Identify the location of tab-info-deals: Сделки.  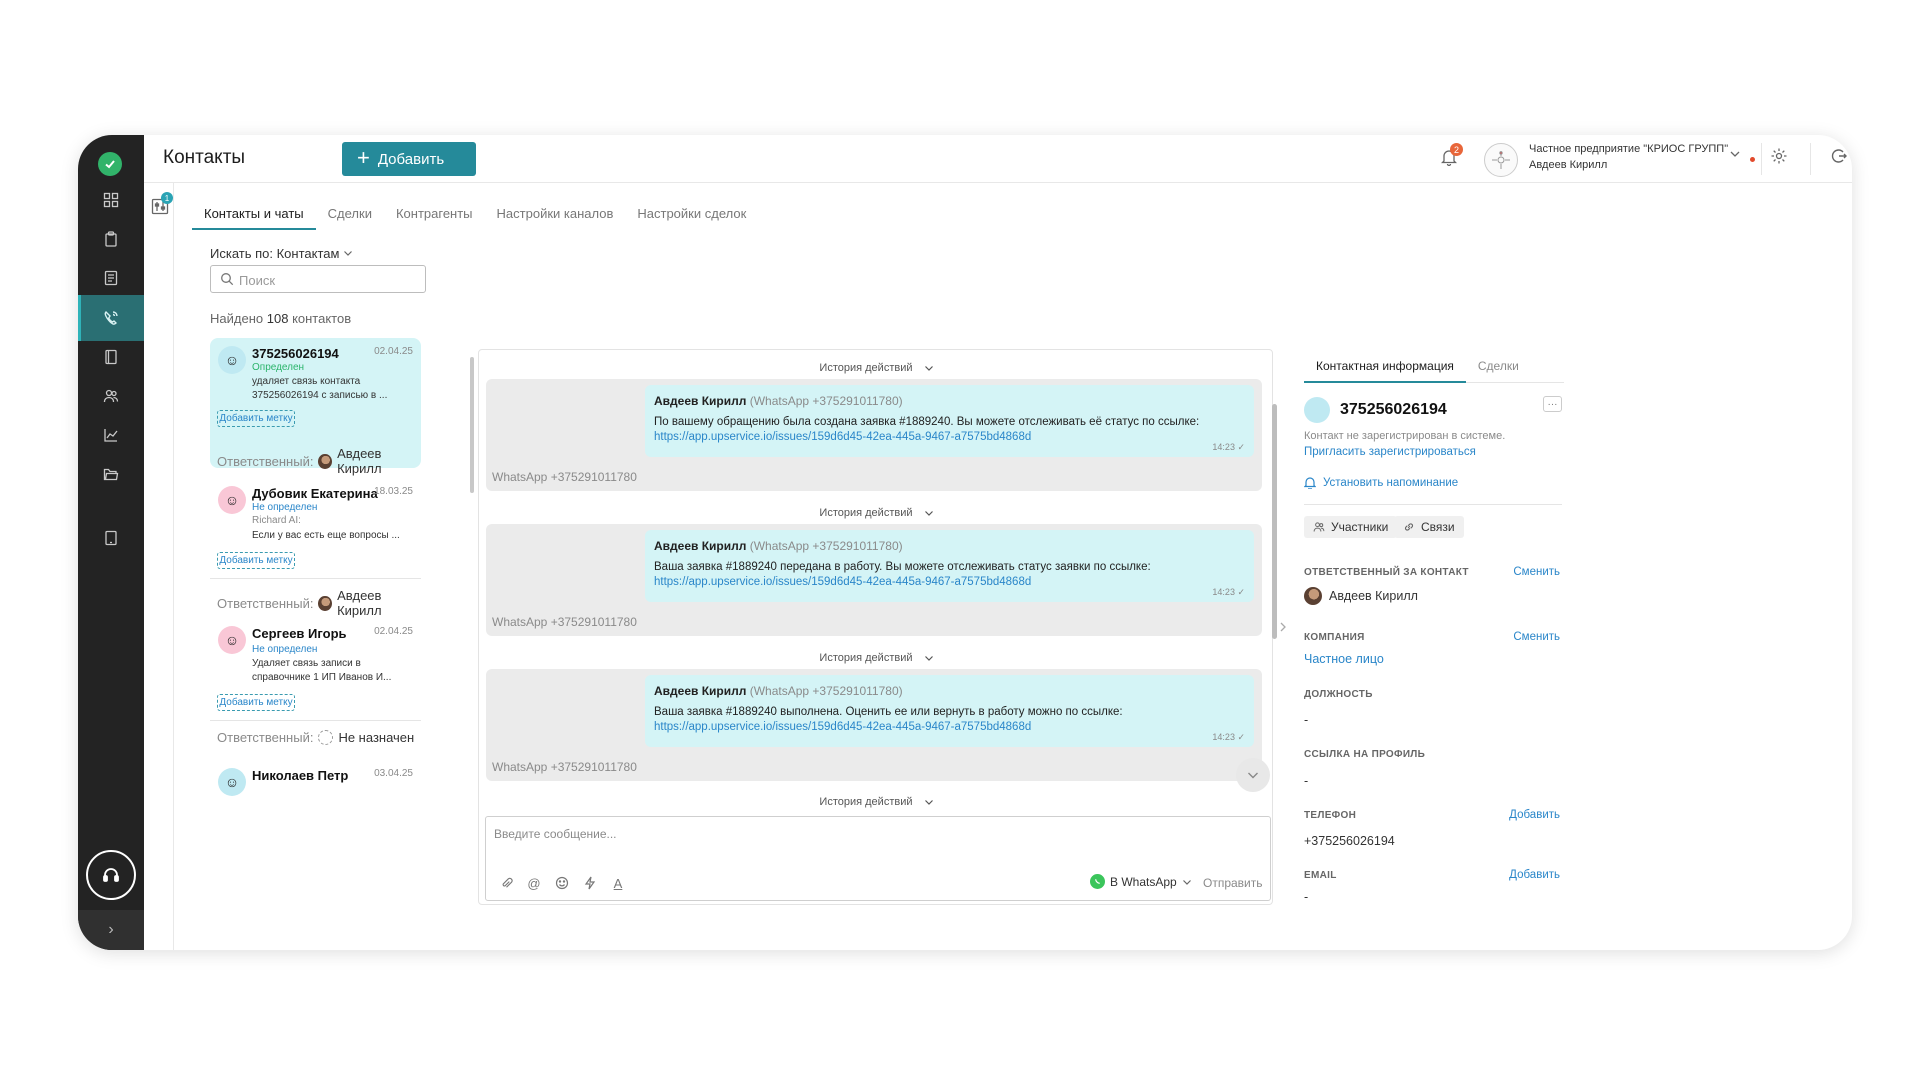
(1498, 366).